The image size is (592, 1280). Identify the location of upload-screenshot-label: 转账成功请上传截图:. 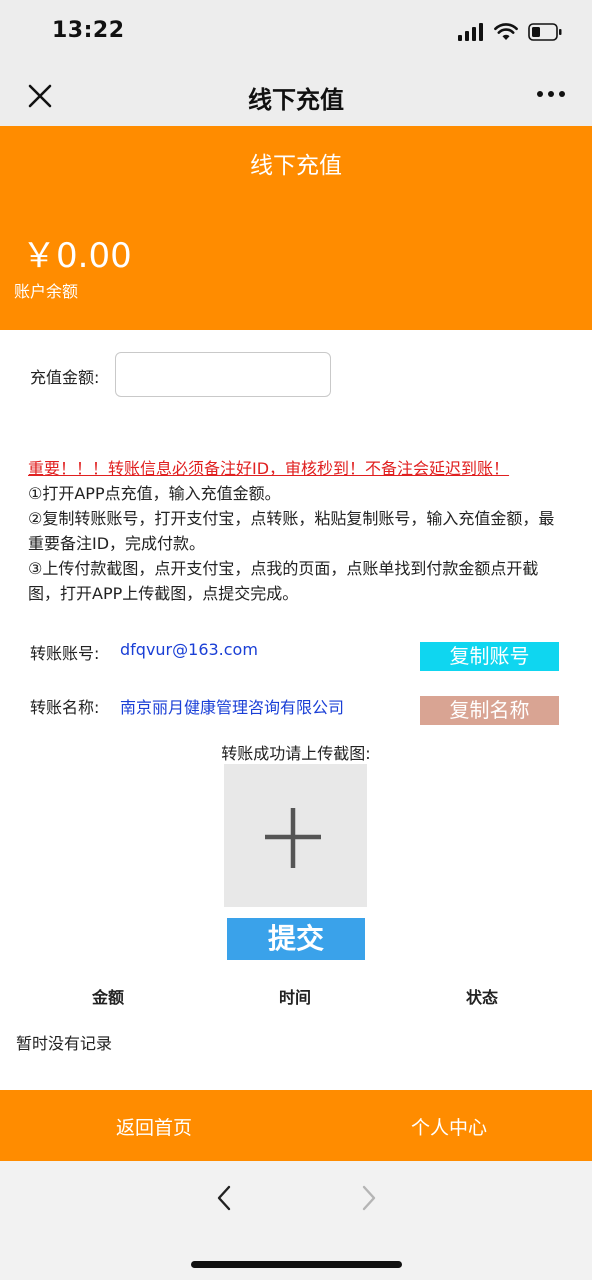
(296, 753).